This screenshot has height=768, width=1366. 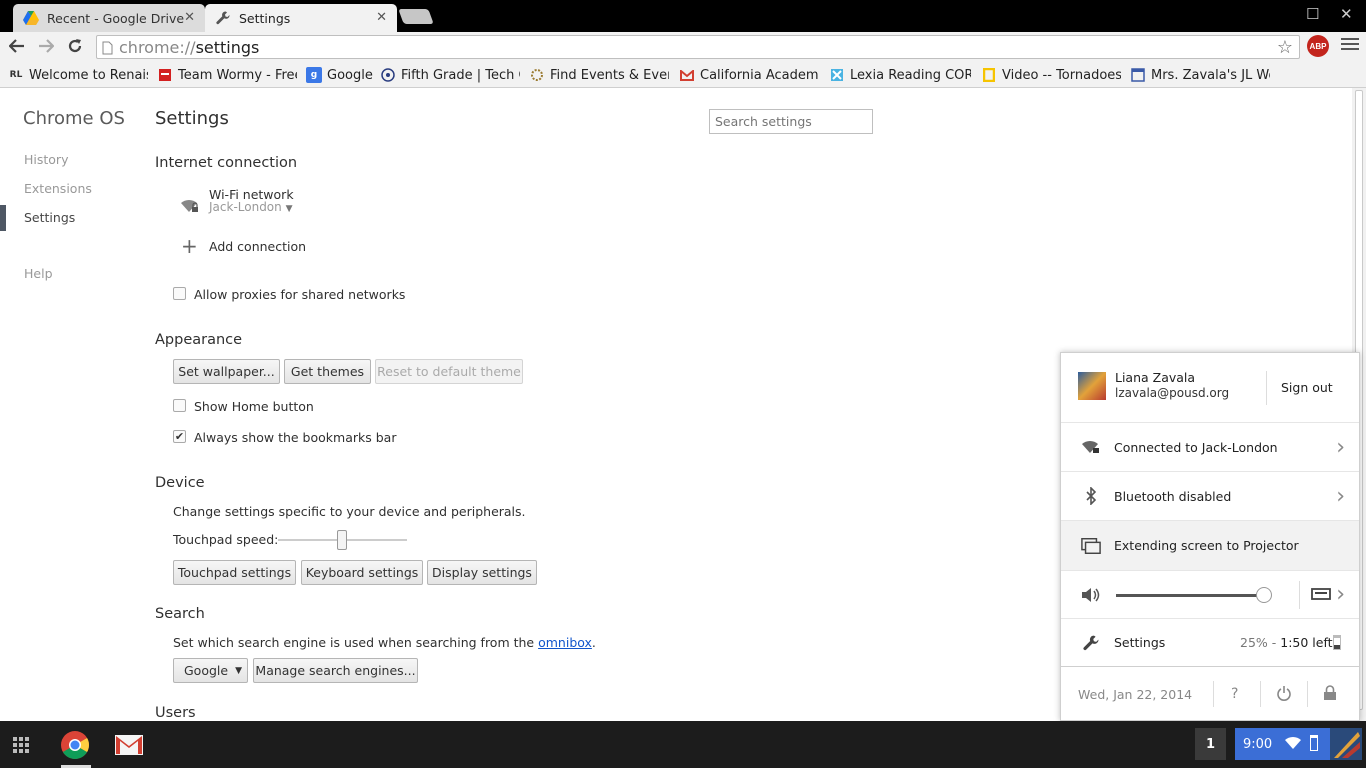 I want to click on chrome-menu-icon, so click(x=1350, y=45).